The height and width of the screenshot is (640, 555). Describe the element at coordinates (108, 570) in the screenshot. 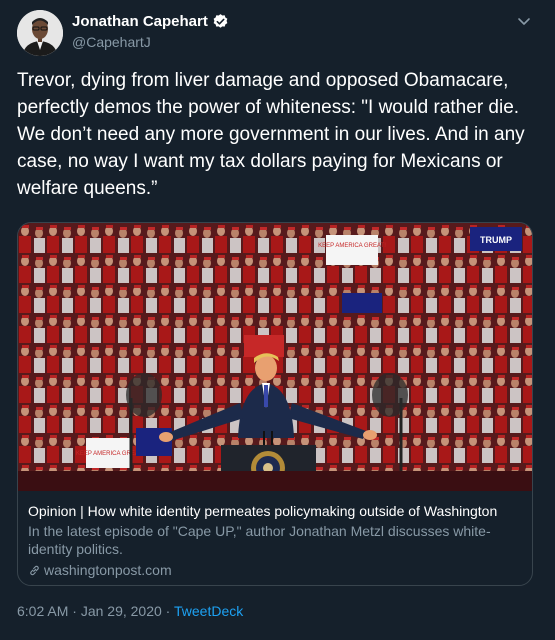

I see `card-domain-text: washingtonpost.com` at that location.